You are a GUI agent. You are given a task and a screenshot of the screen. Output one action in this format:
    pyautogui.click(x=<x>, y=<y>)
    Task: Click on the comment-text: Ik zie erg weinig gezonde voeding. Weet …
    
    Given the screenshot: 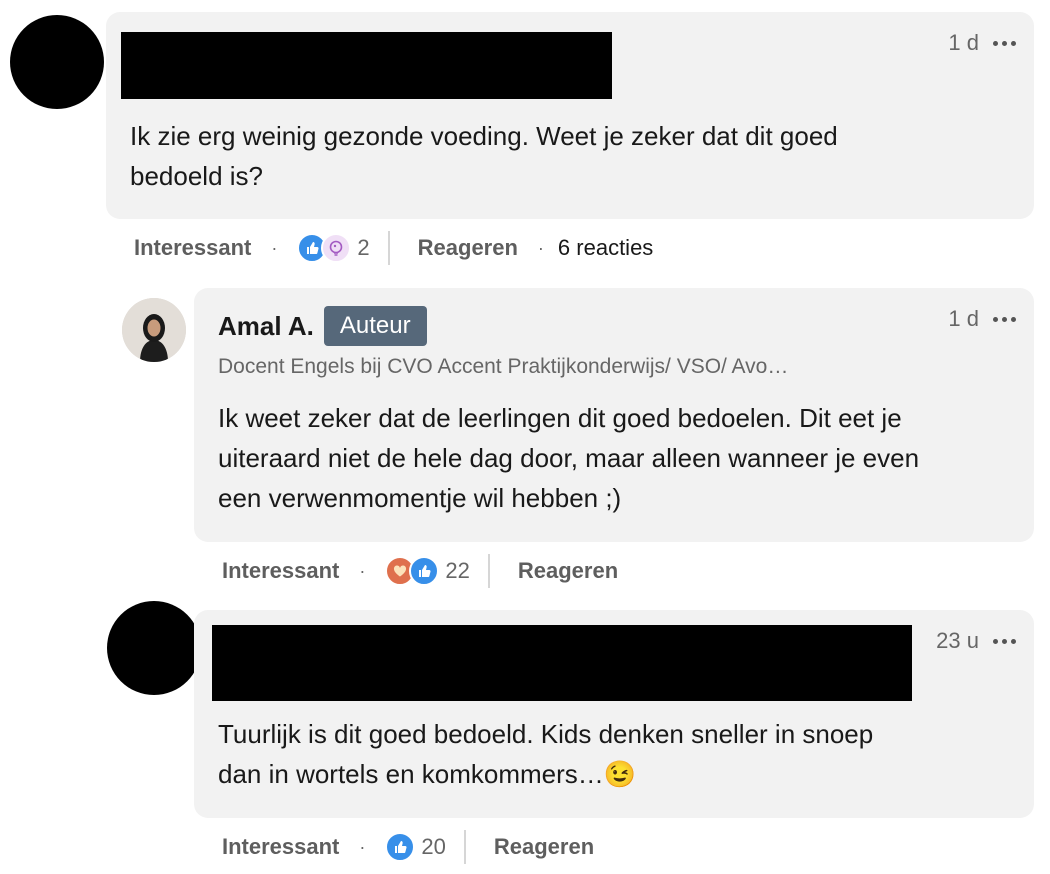 What is the action you would take?
    pyautogui.click(x=484, y=156)
    